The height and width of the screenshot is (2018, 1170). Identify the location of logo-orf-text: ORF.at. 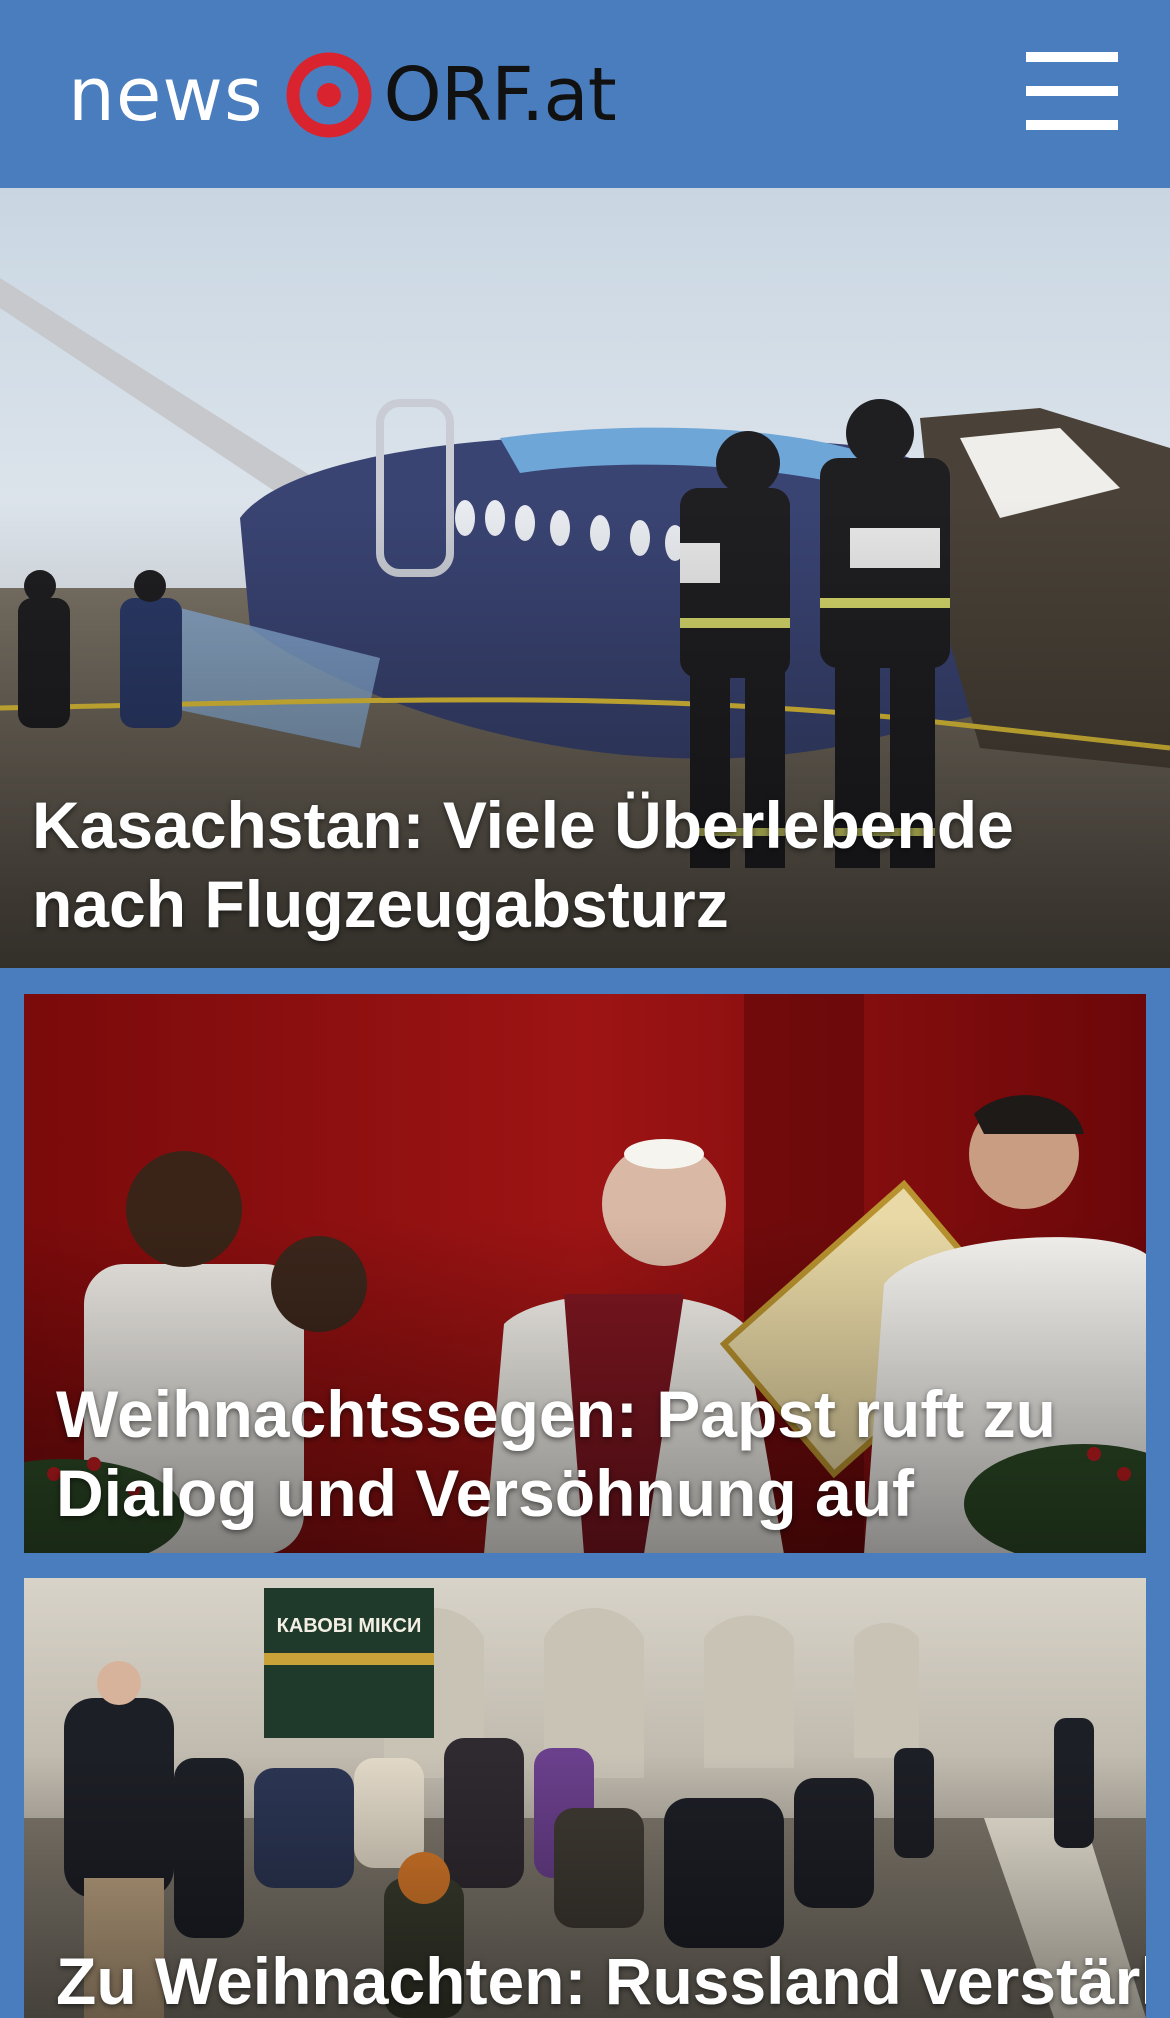
(500, 95).